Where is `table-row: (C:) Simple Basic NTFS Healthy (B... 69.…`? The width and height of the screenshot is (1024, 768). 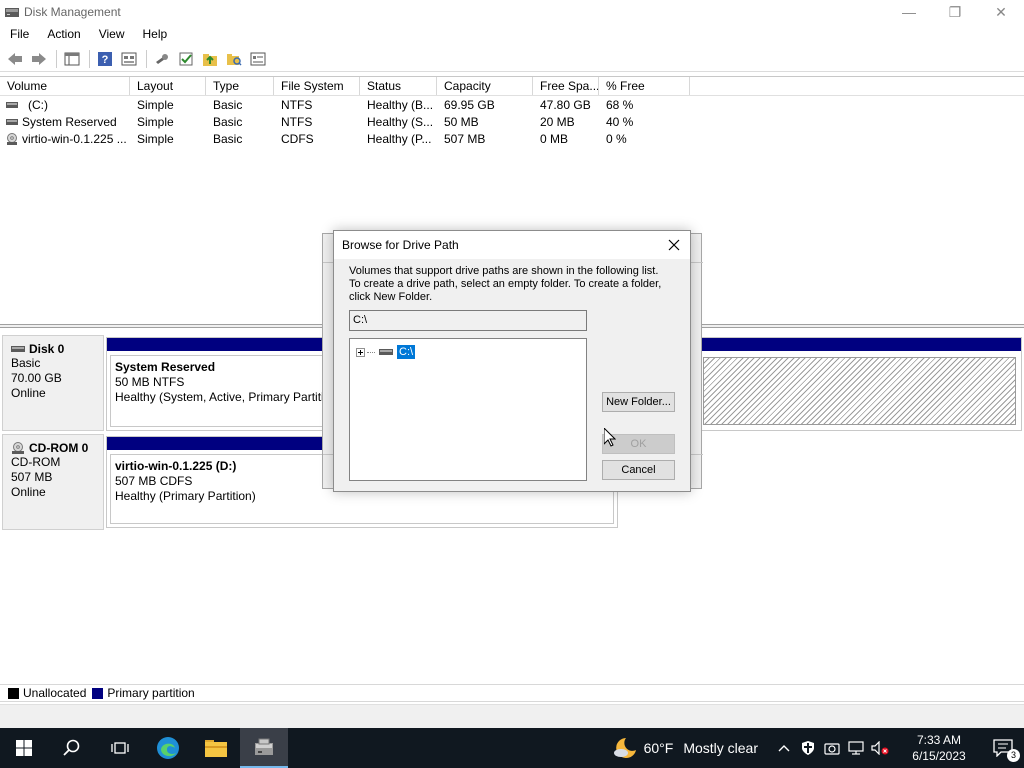
table-row: (C:) Simple Basic NTFS Healthy (B... 69.… is located at coordinates (512, 104).